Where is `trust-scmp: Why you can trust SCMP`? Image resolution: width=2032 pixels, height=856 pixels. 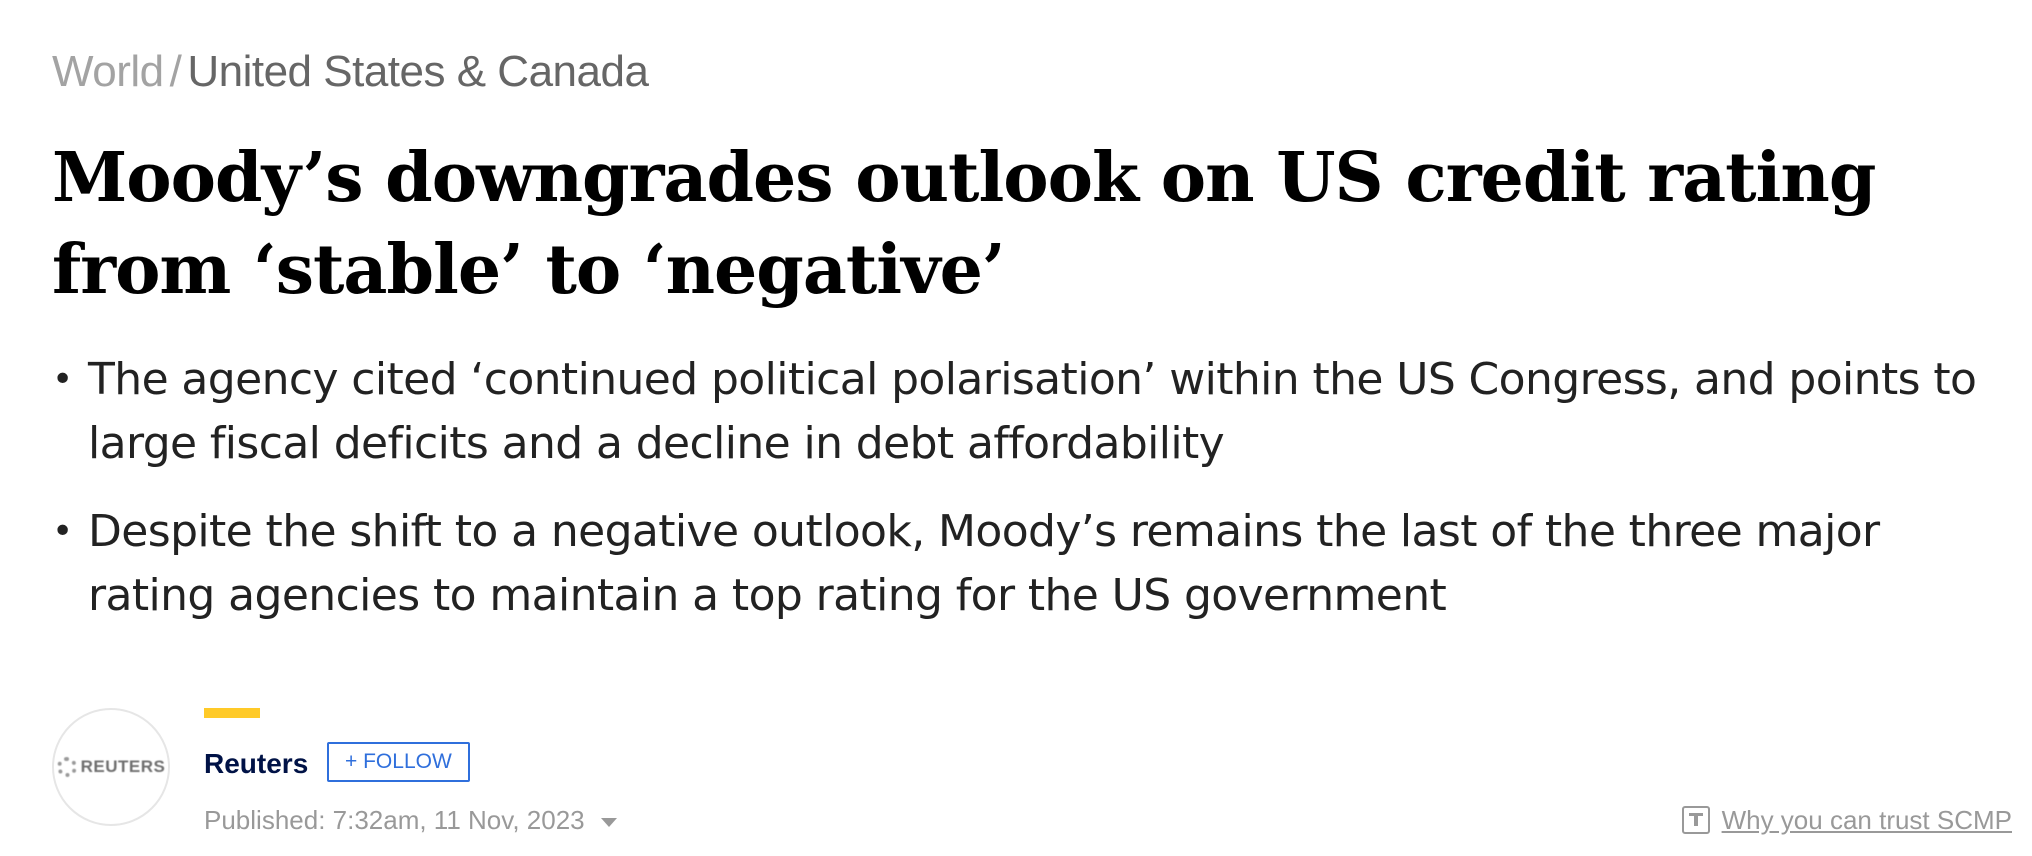
trust-scmp: Why you can trust SCMP is located at coordinates (1846, 820).